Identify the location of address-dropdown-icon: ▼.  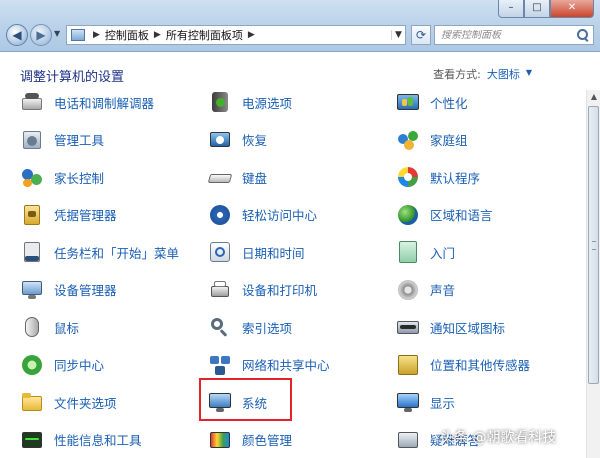
(398, 35).